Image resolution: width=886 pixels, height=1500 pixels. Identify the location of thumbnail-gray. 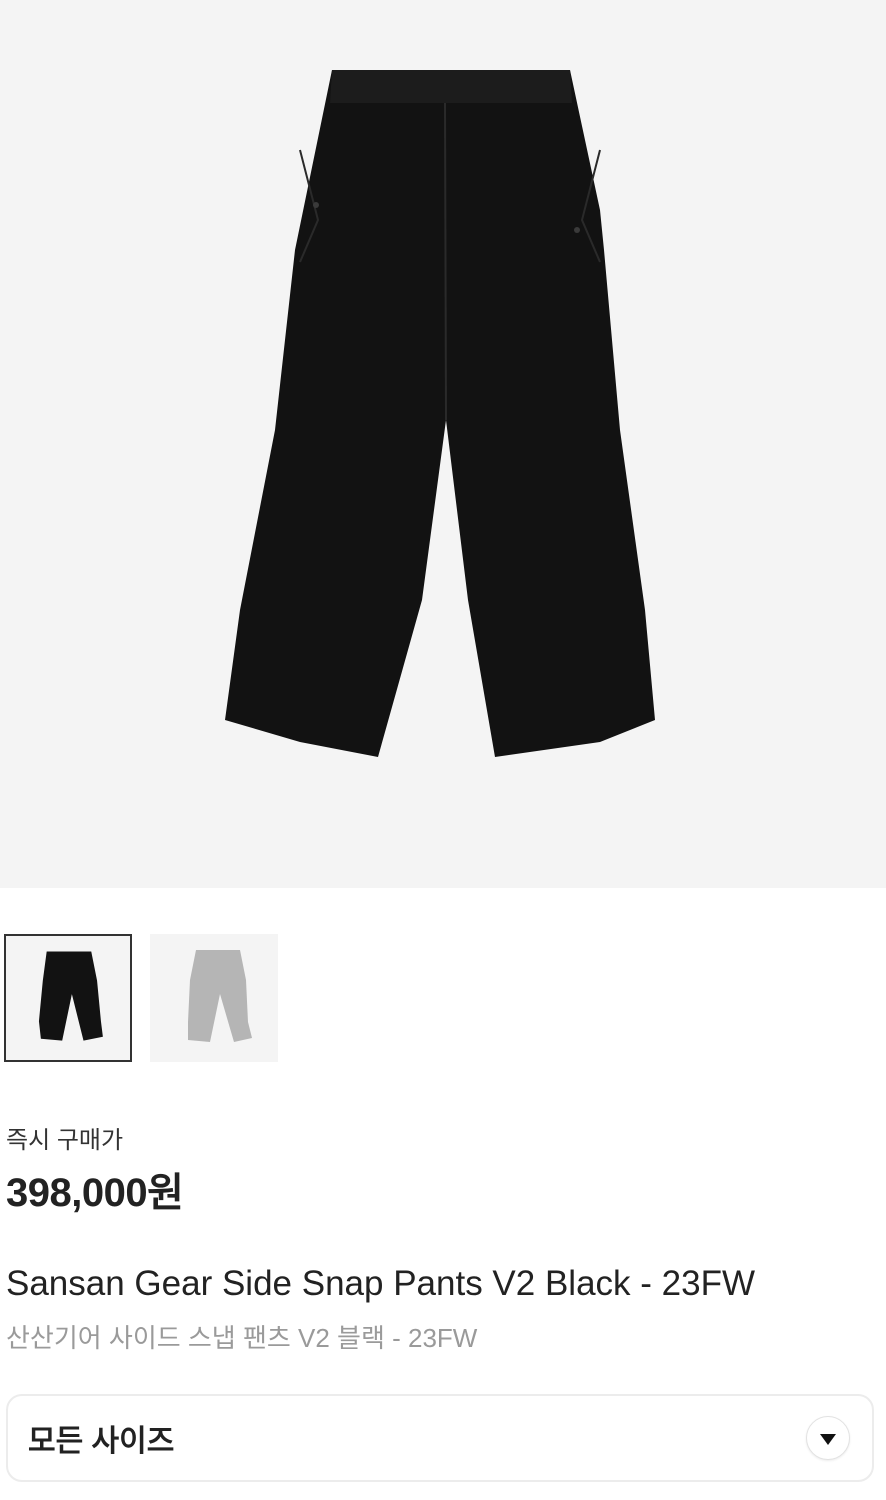
(214, 998).